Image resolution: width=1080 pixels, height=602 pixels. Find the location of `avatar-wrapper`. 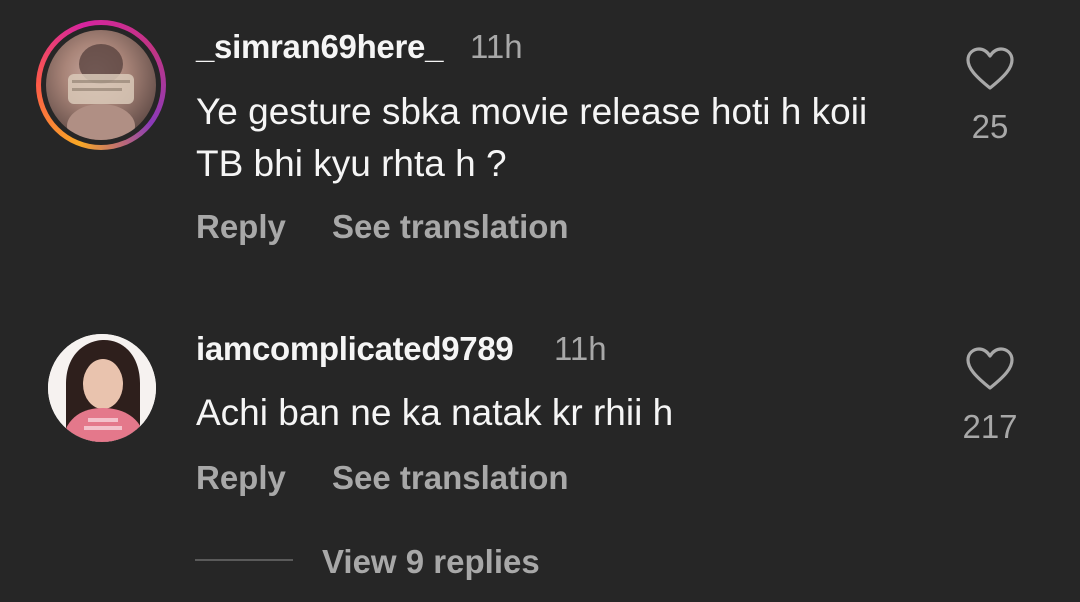

avatar-wrapper is located at coordinates (102, 388).